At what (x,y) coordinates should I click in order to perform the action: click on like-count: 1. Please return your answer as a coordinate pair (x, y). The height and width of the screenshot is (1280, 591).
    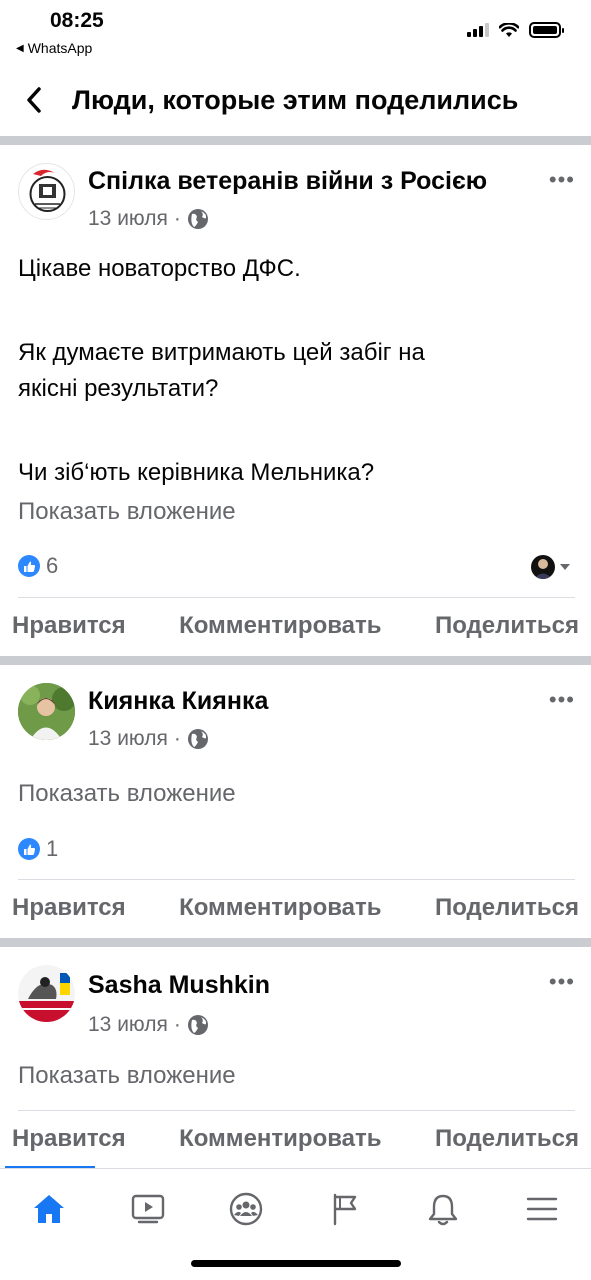
    Looking at the image, I should click on (52, 848).